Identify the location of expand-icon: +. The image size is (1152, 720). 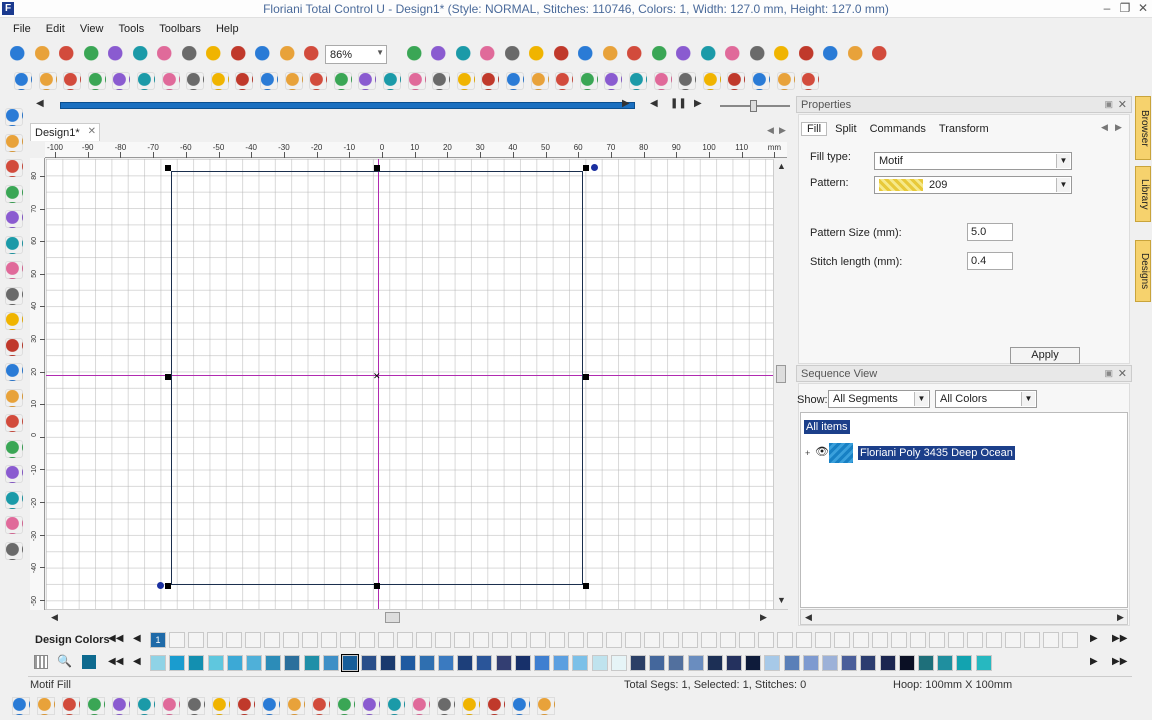
(807, 453).